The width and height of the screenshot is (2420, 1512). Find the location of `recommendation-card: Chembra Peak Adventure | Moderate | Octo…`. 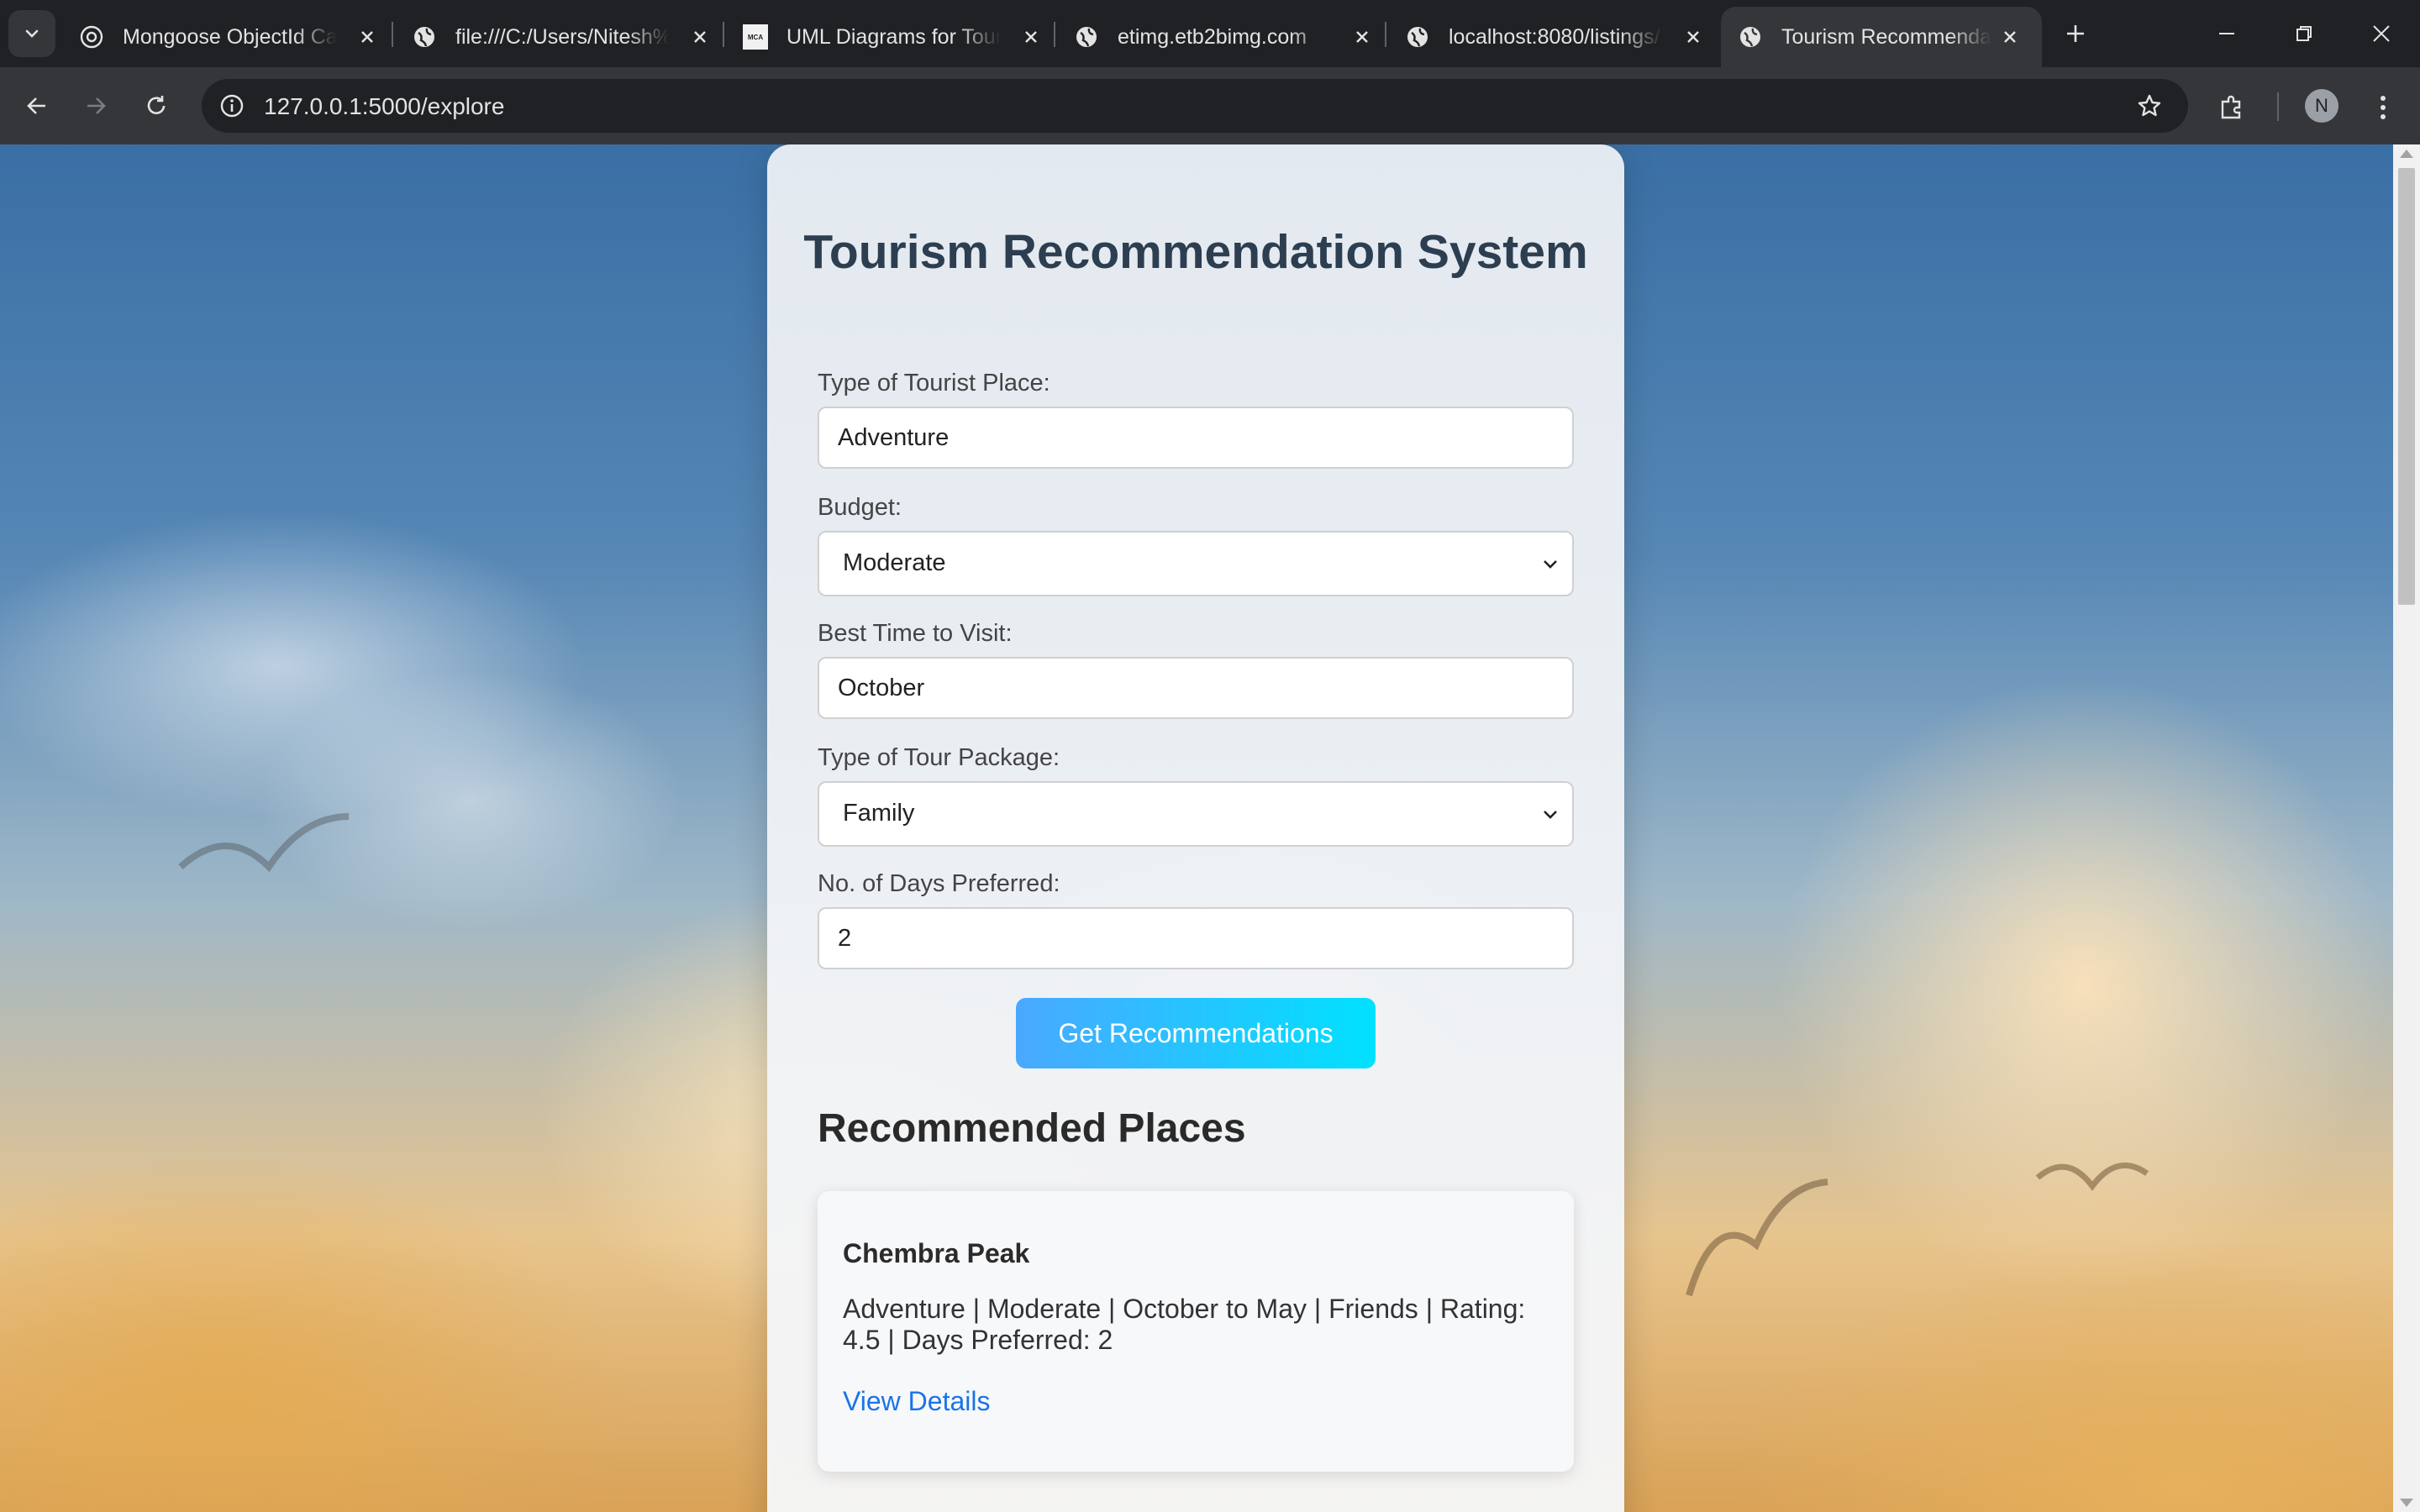

recommendation-card: Chembra Peak Adventure | Moderate | Octo… is located at coordinates (1196, 1331).